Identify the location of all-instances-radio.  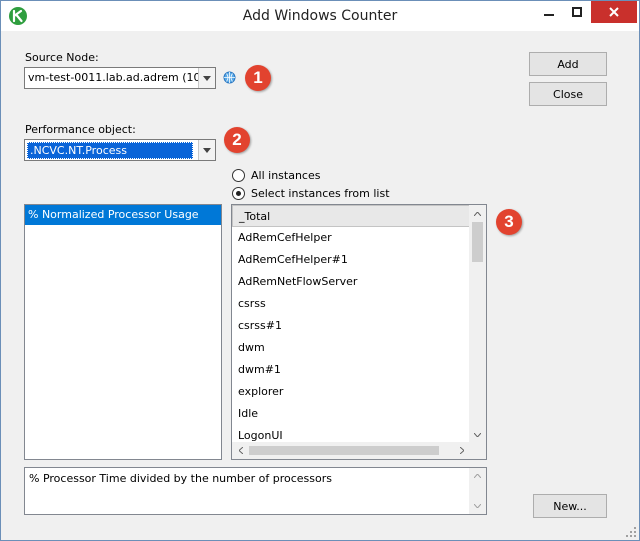
(238, 175).